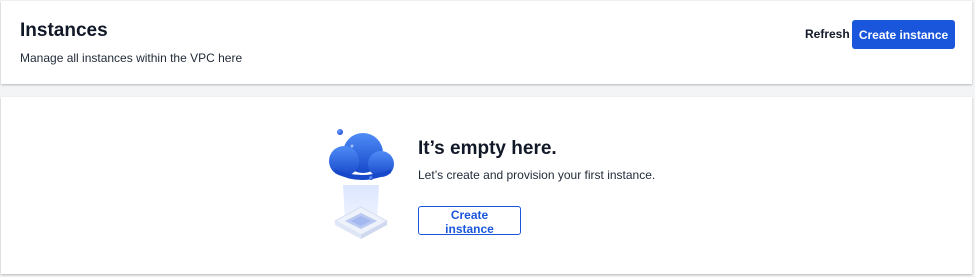  Describe the element at coordinates (469, 221) in the screenshot. I see `empty-state-create-instance-button: Create instance` at that location.